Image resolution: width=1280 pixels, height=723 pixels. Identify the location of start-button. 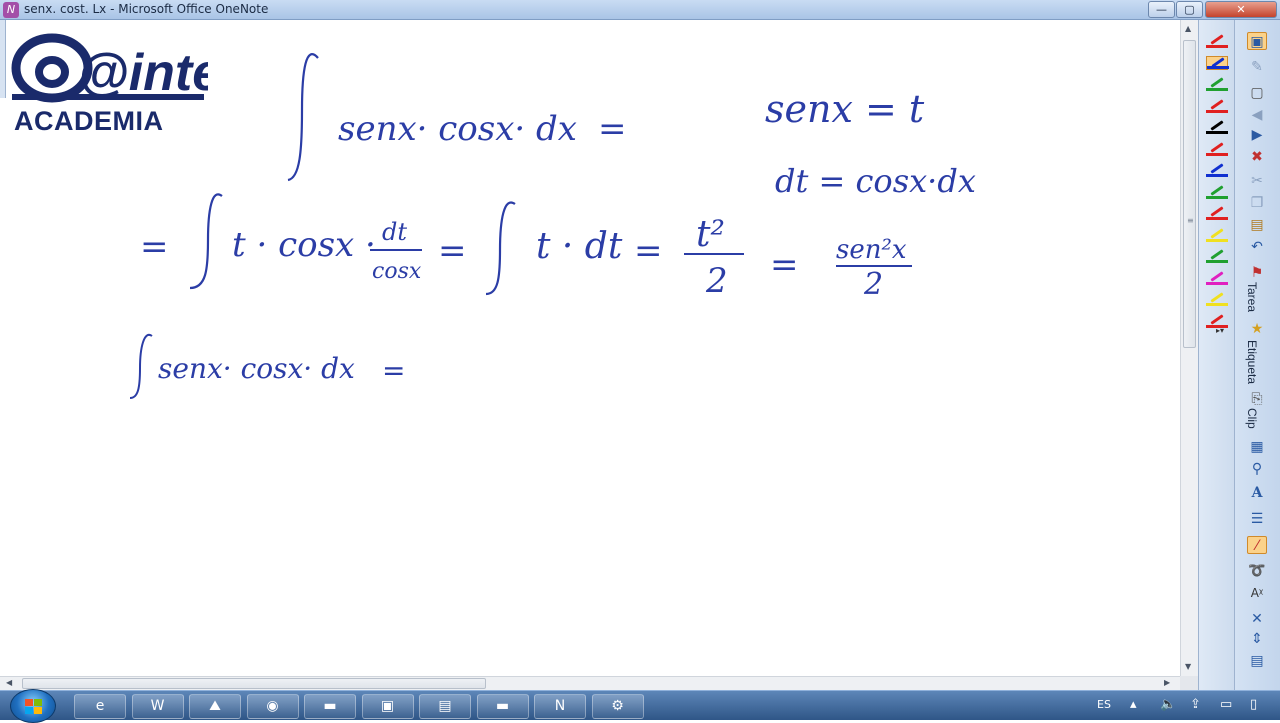
(33, 706).